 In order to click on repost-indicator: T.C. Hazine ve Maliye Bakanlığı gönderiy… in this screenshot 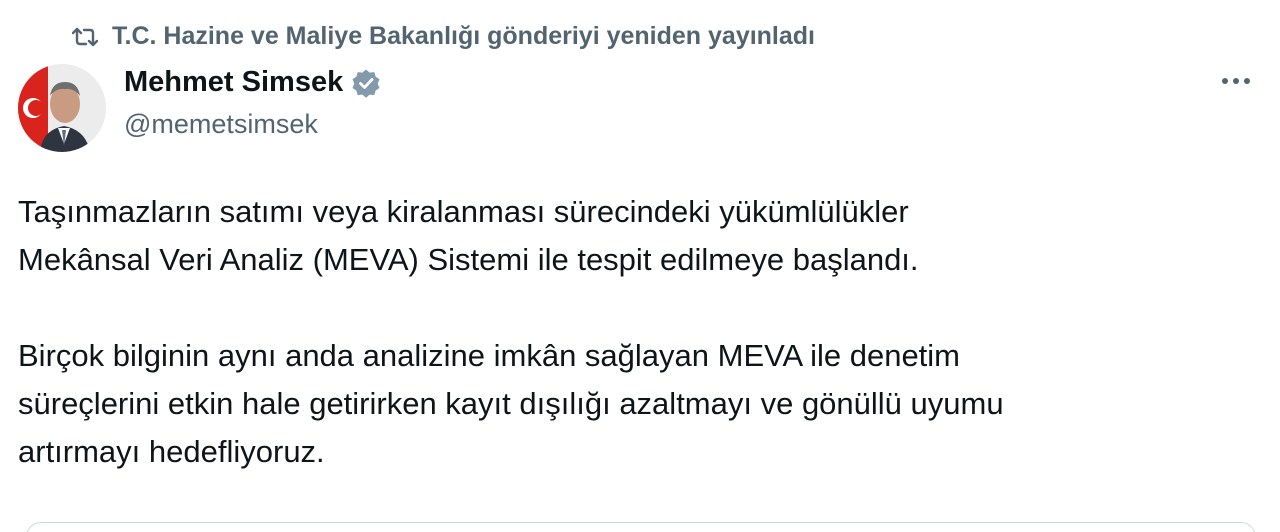, I will do `click(443, 36)`.